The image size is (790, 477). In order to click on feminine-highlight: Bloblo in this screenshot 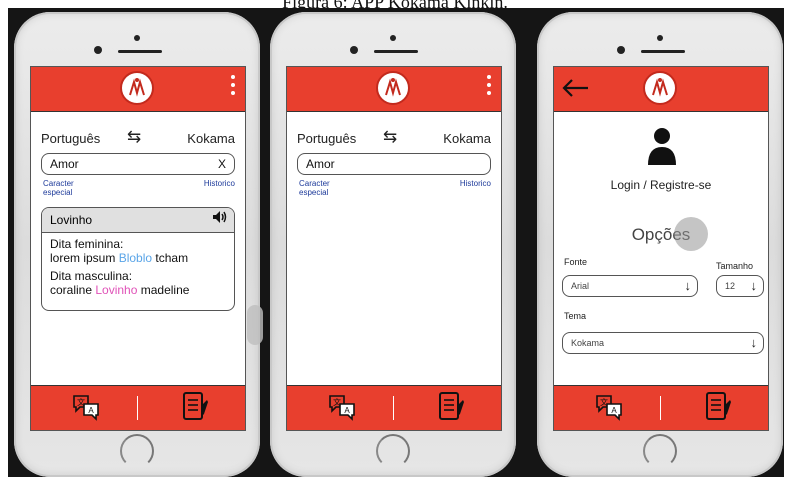, I will do `click(135, 258)`.